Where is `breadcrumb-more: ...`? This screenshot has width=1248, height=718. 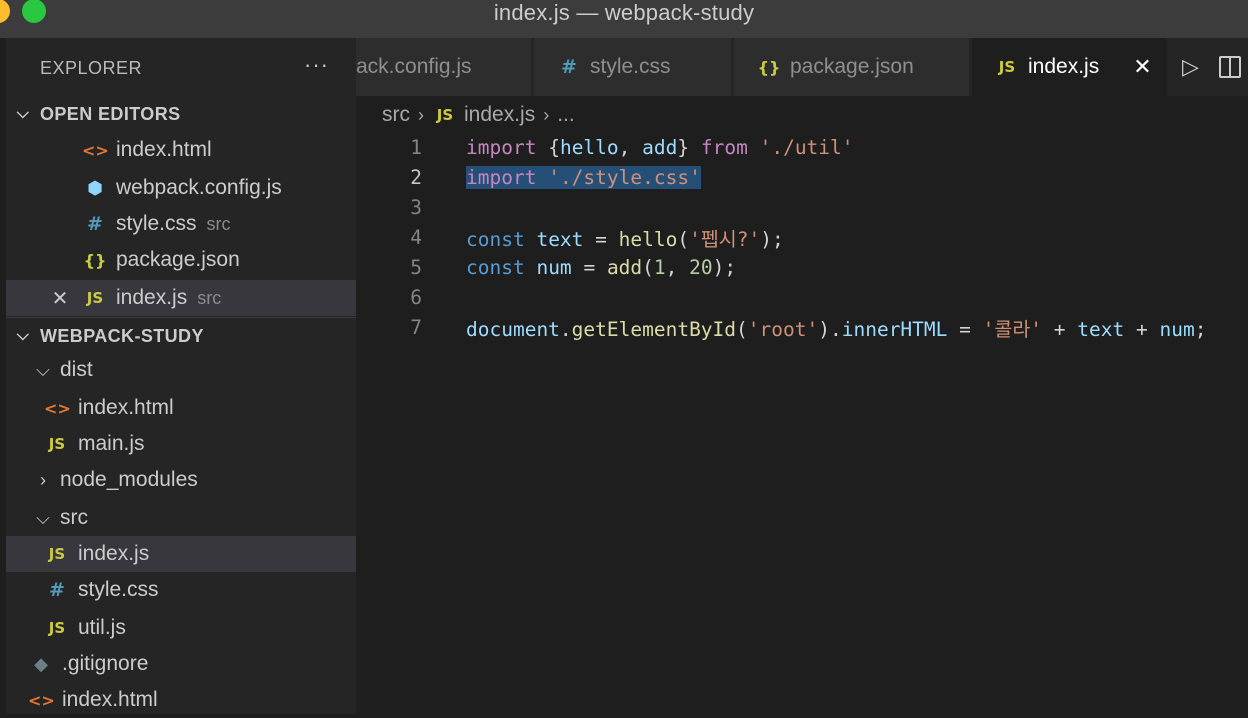
breadcrumb-more: ... is located at coordinates (566, 115).